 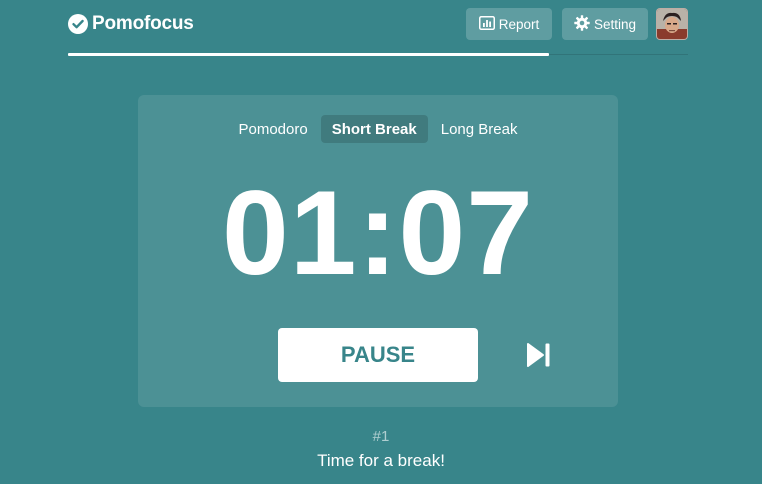 I want to click on user-avatar, so click(x=672, y=24).